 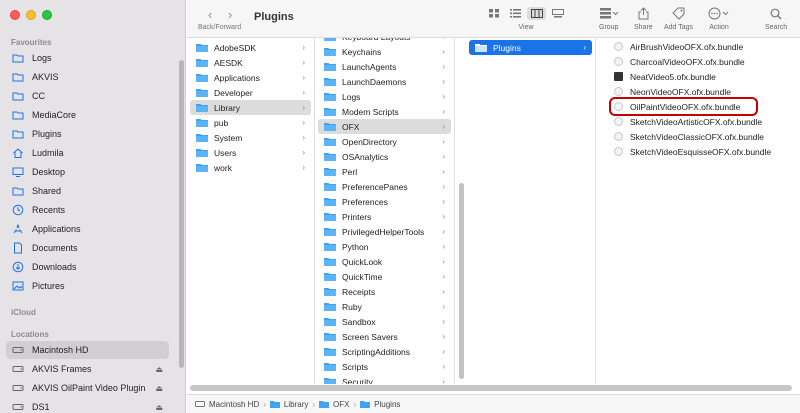 What do you see at coordinates (384, 379) in the screenshot?
I see `folder-item: Security ›` at bounding box center [384, 379].